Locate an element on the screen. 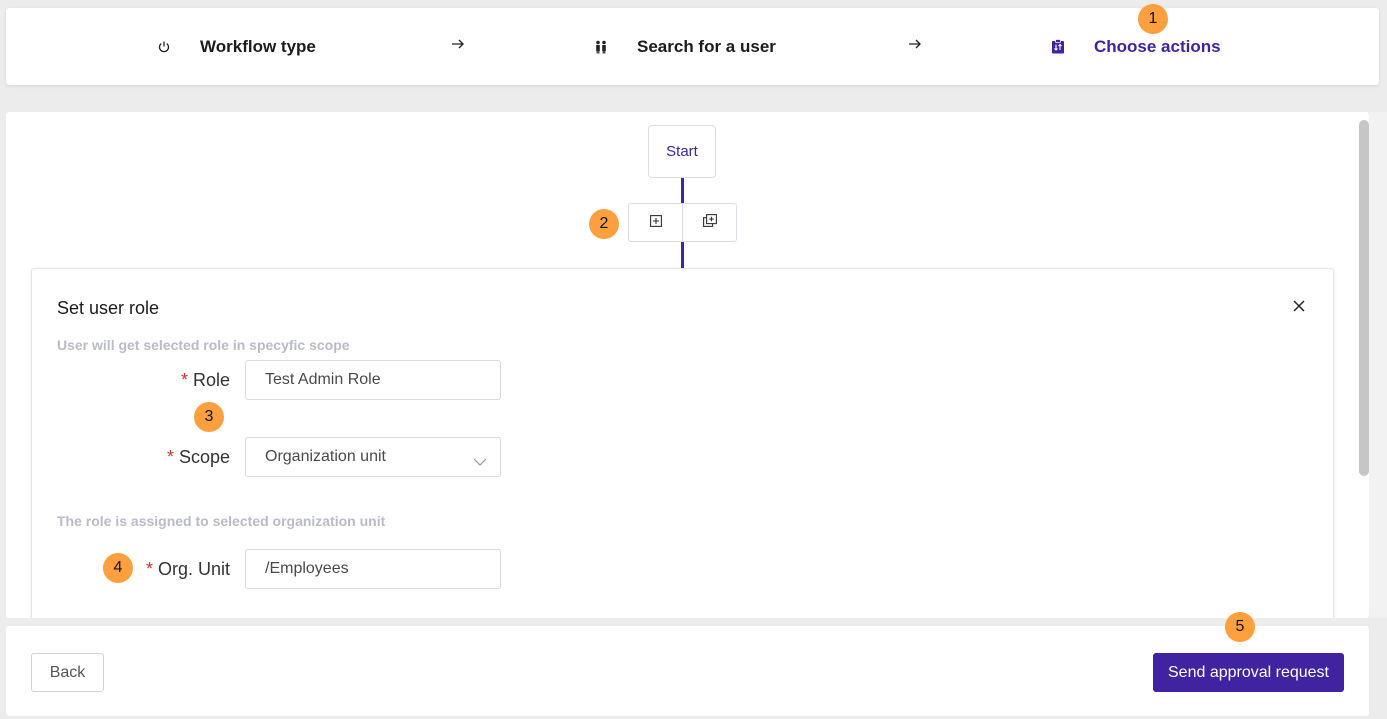 Image resolution: width=1387 pixels, height=719 pixels. role-label: * Role is located at coordinates (140, 380).